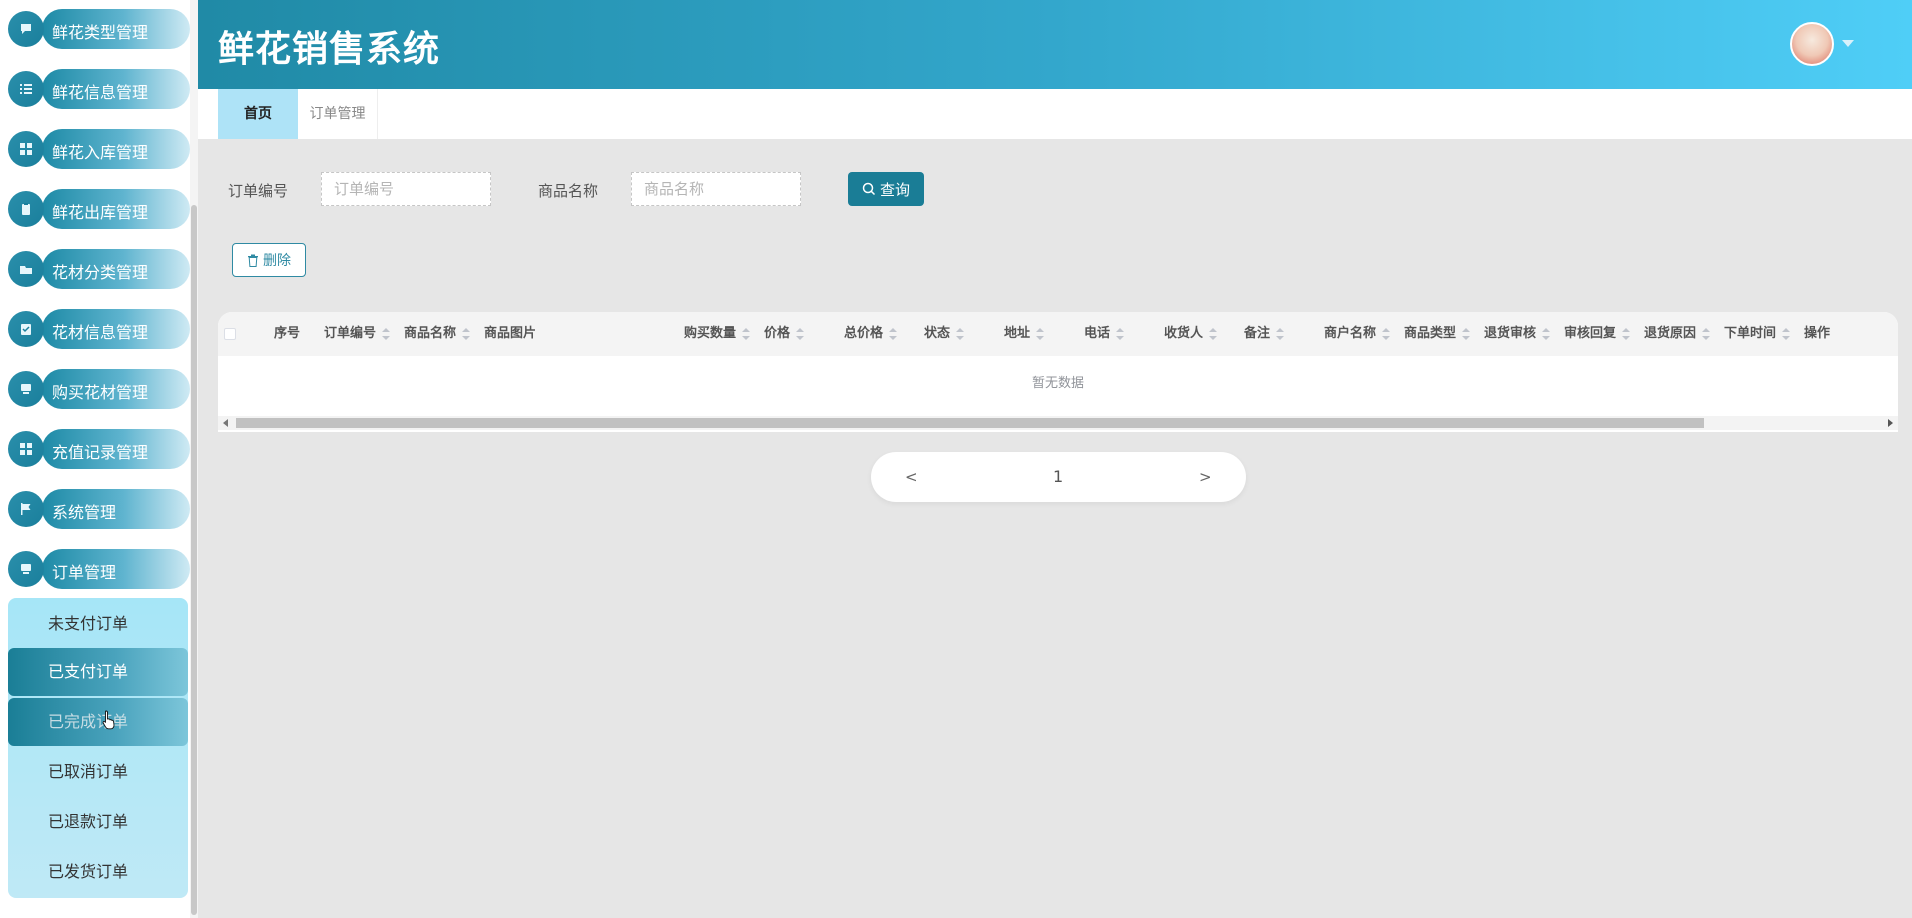 The image size is (1912, 918). What do you see at coordinates (1517, 334) in the screenshot?
I see `column-header: 退货审核` at bounding box center [1517, 334].